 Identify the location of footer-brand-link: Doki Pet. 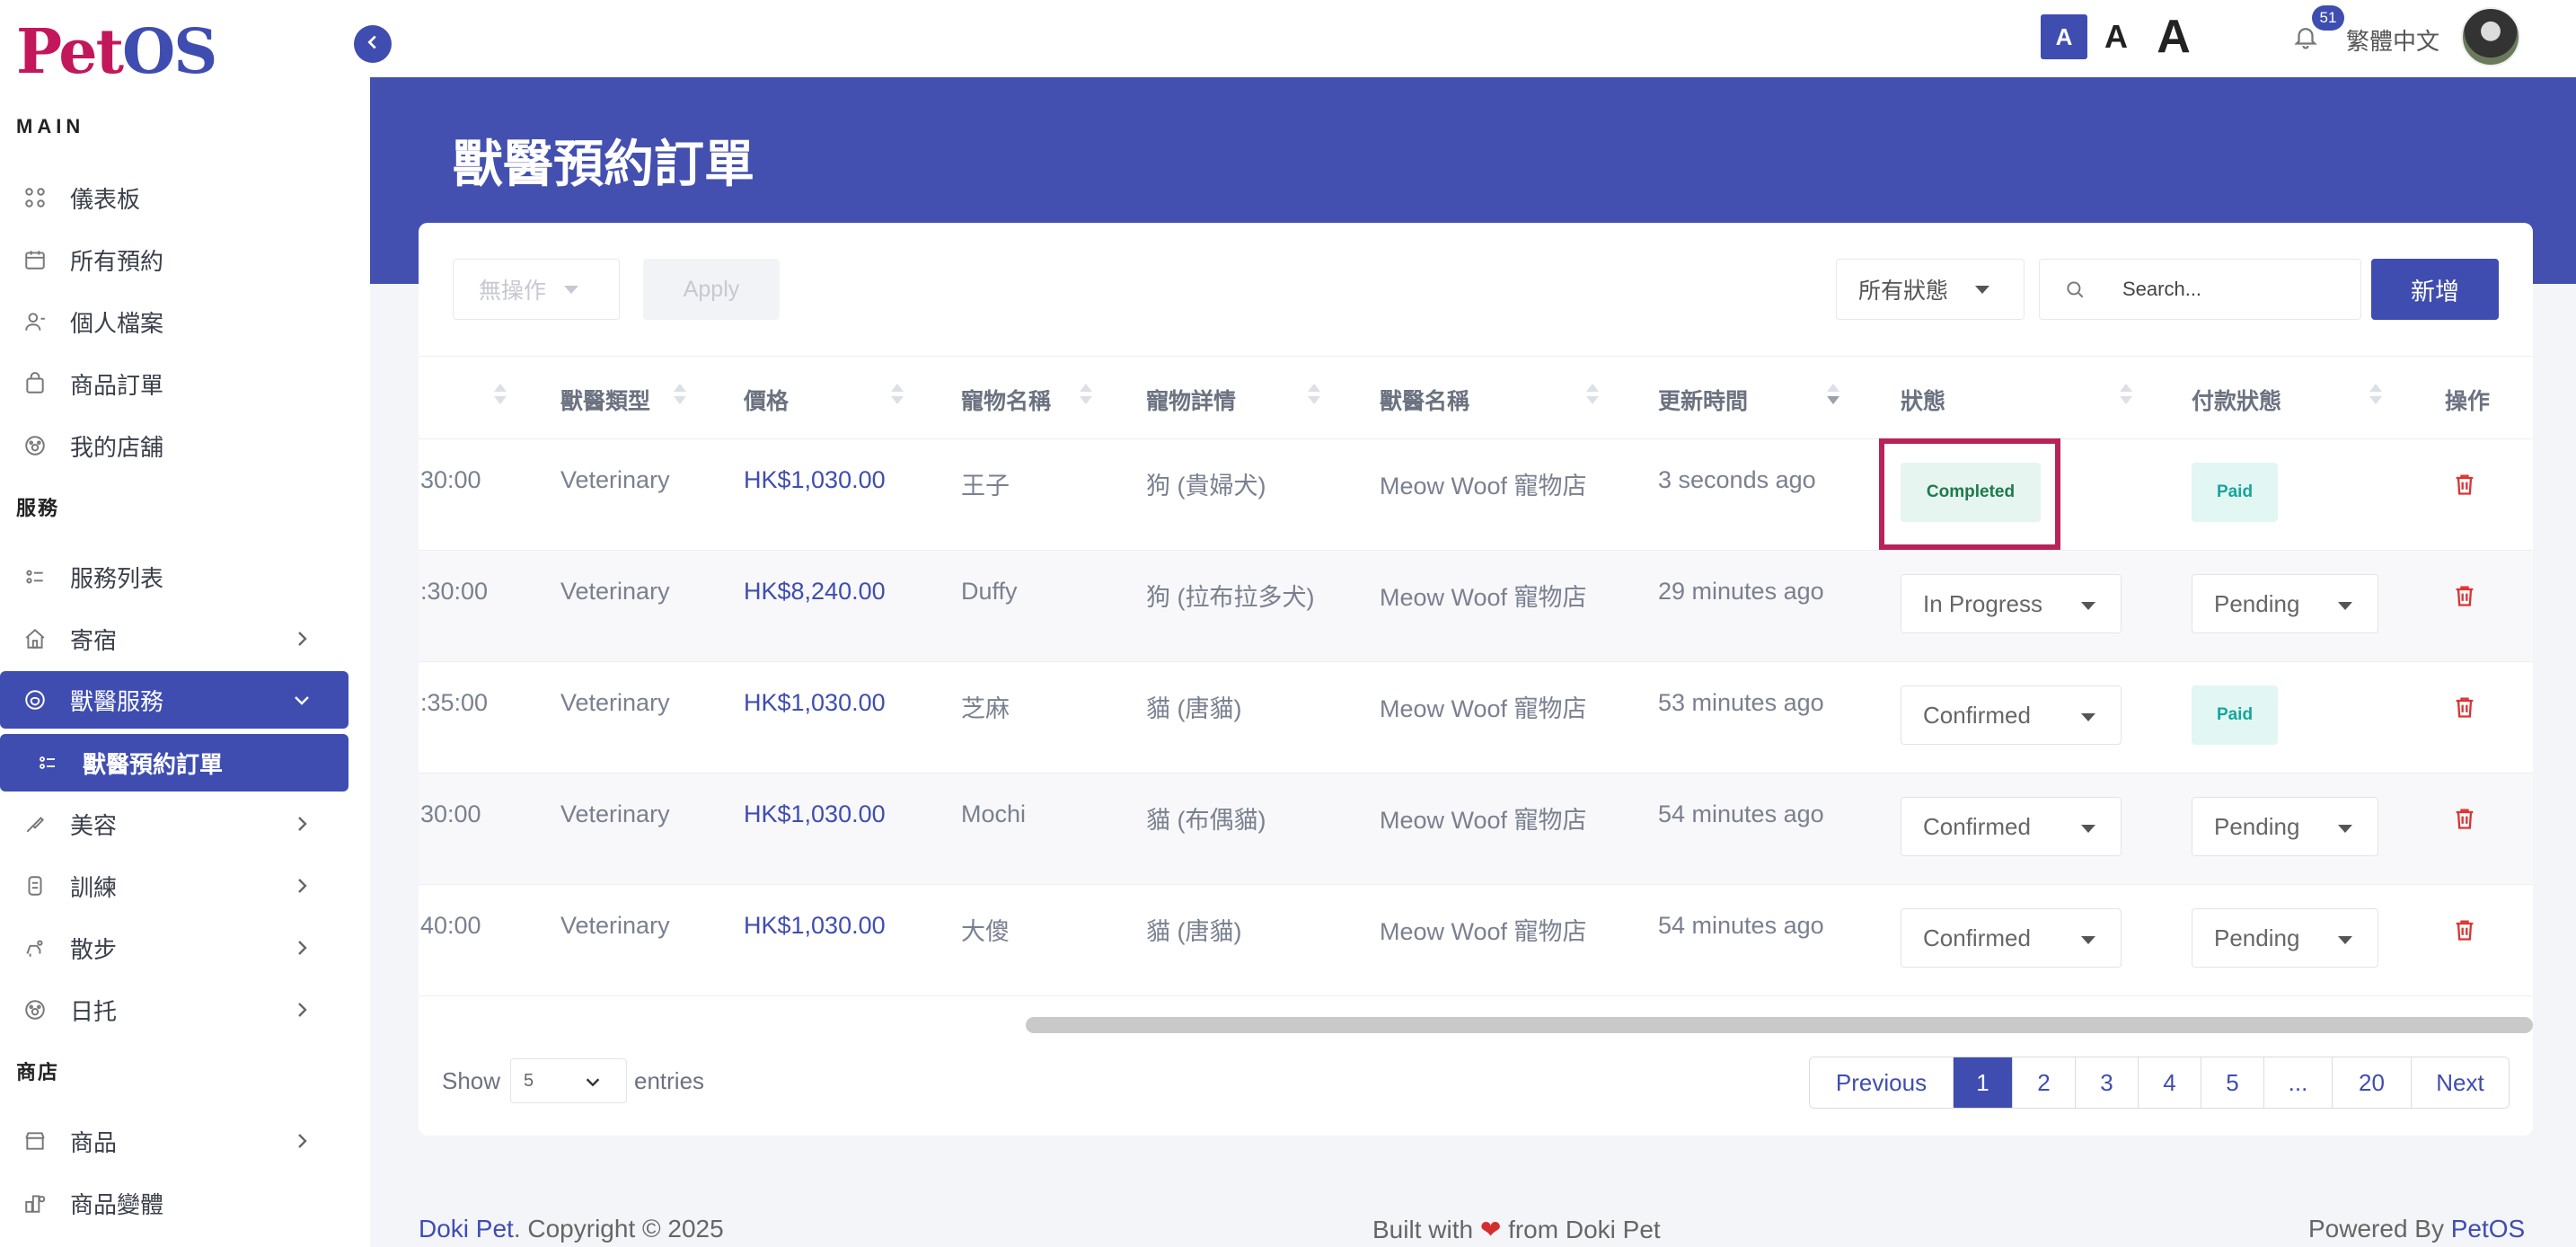
(467, 1229).